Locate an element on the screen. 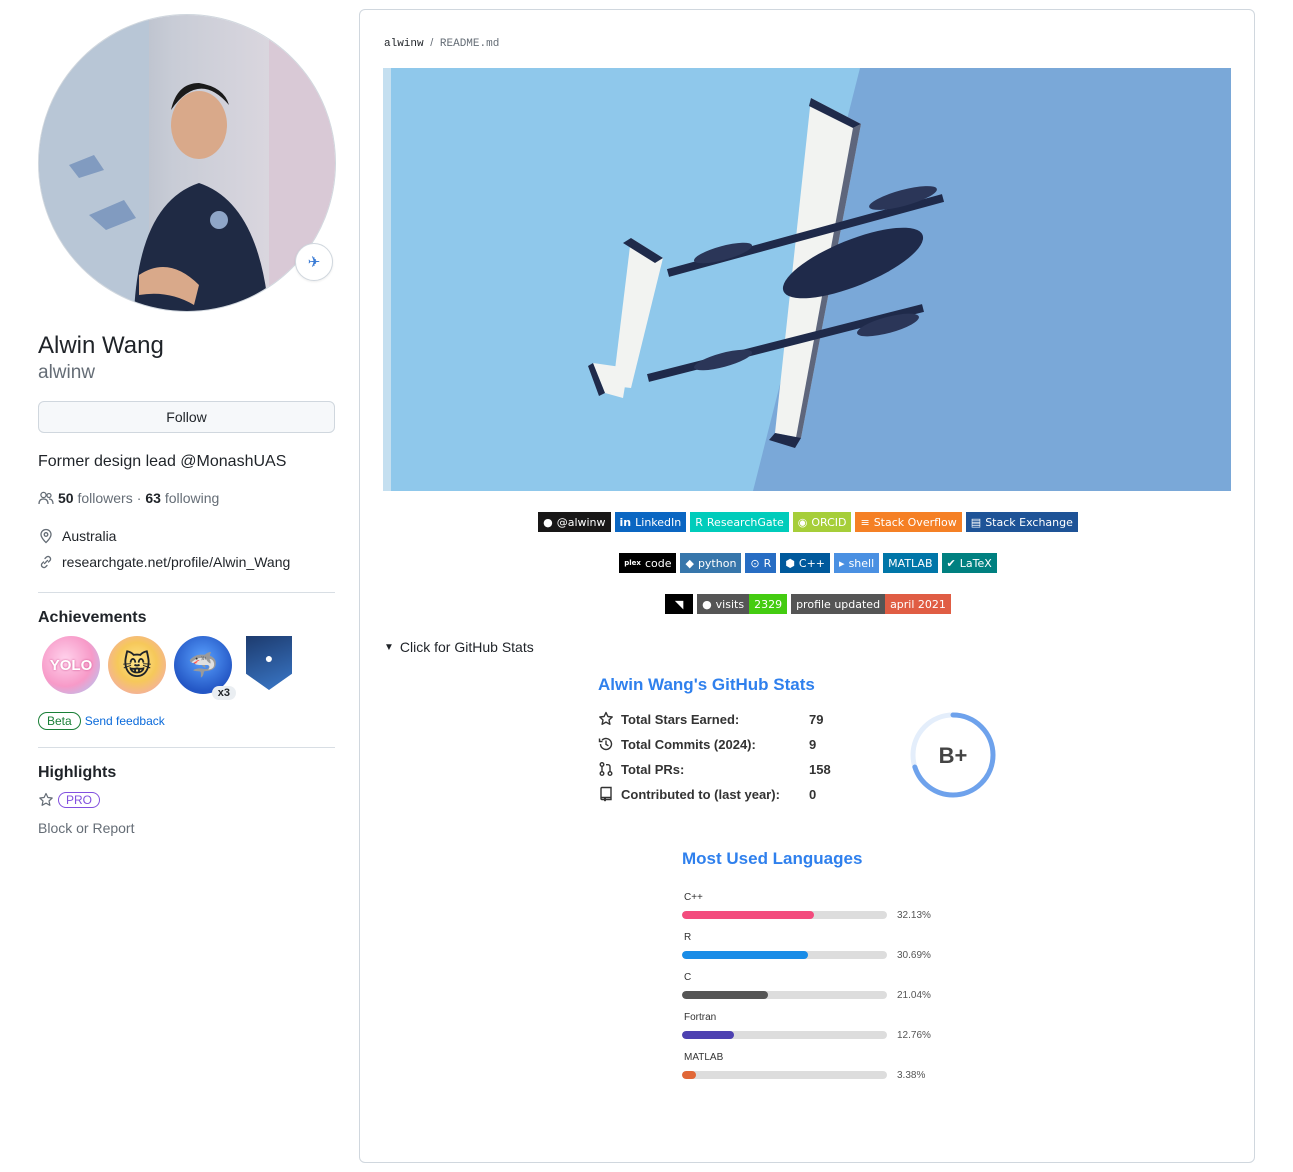 The image size is (1293, 1172). stat-row-contributed: Contributed to (last year): 0 is located at coordinates (723, 794).